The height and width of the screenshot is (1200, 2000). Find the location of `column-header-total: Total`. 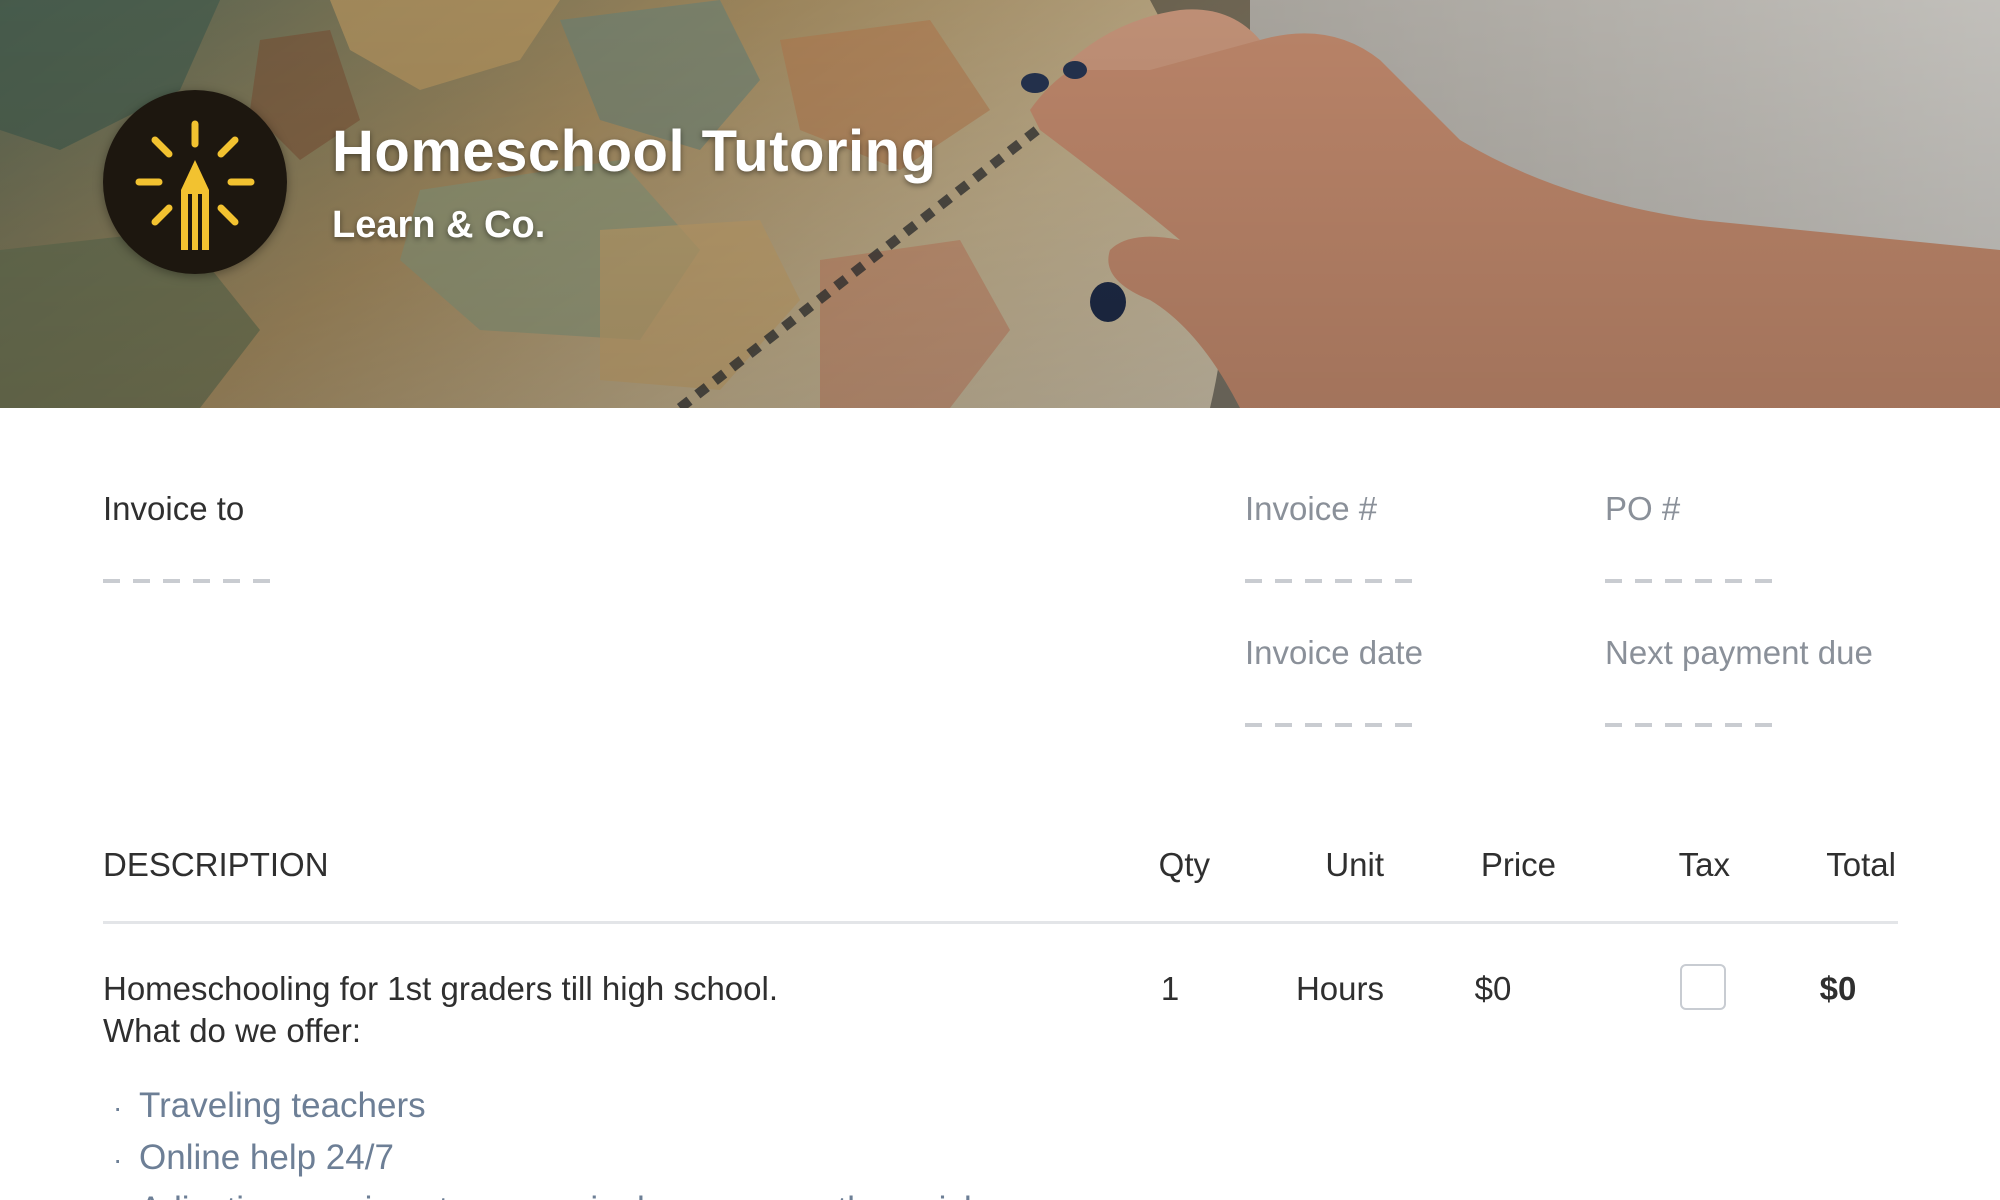

column-header-total: Total is located at coordinates (1861, 864).